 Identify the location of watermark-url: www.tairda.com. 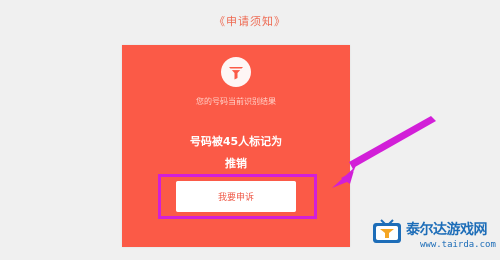
(458, 245).